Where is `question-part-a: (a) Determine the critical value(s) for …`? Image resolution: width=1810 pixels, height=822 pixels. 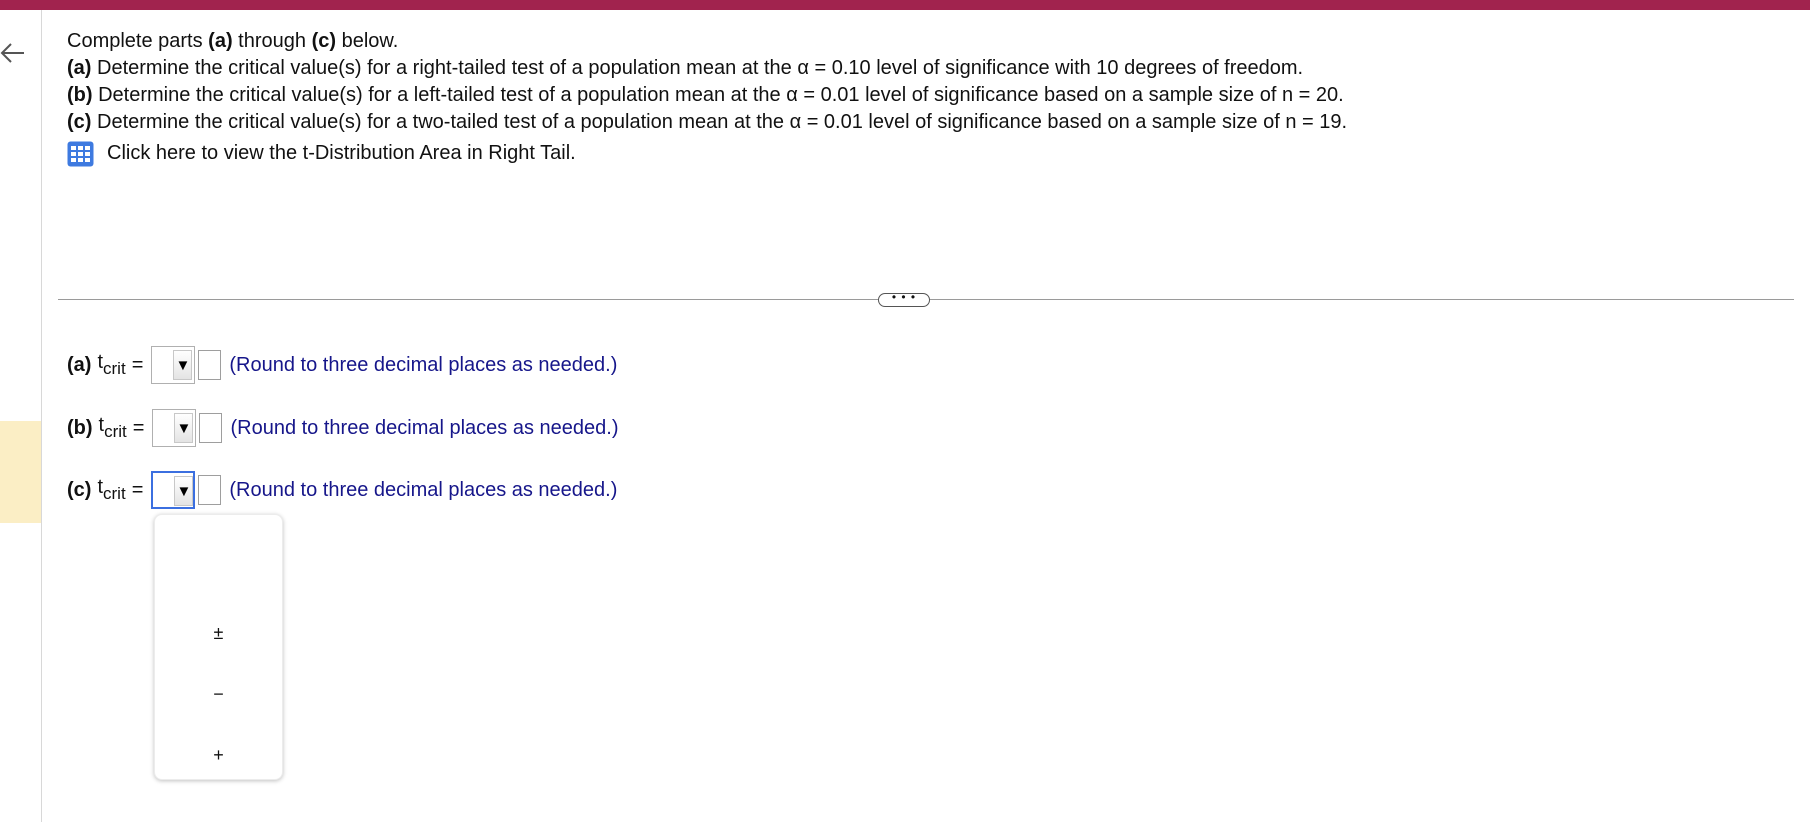
question-part-a: (a) Determine the critical value(s) for … is located at coordinates (685, 68).